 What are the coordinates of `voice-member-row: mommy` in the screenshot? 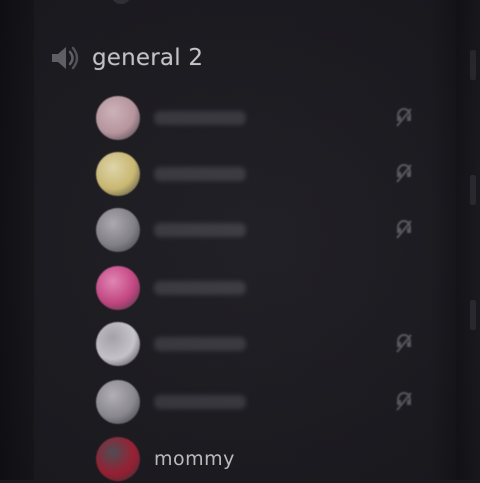 It's located at (261, 459).